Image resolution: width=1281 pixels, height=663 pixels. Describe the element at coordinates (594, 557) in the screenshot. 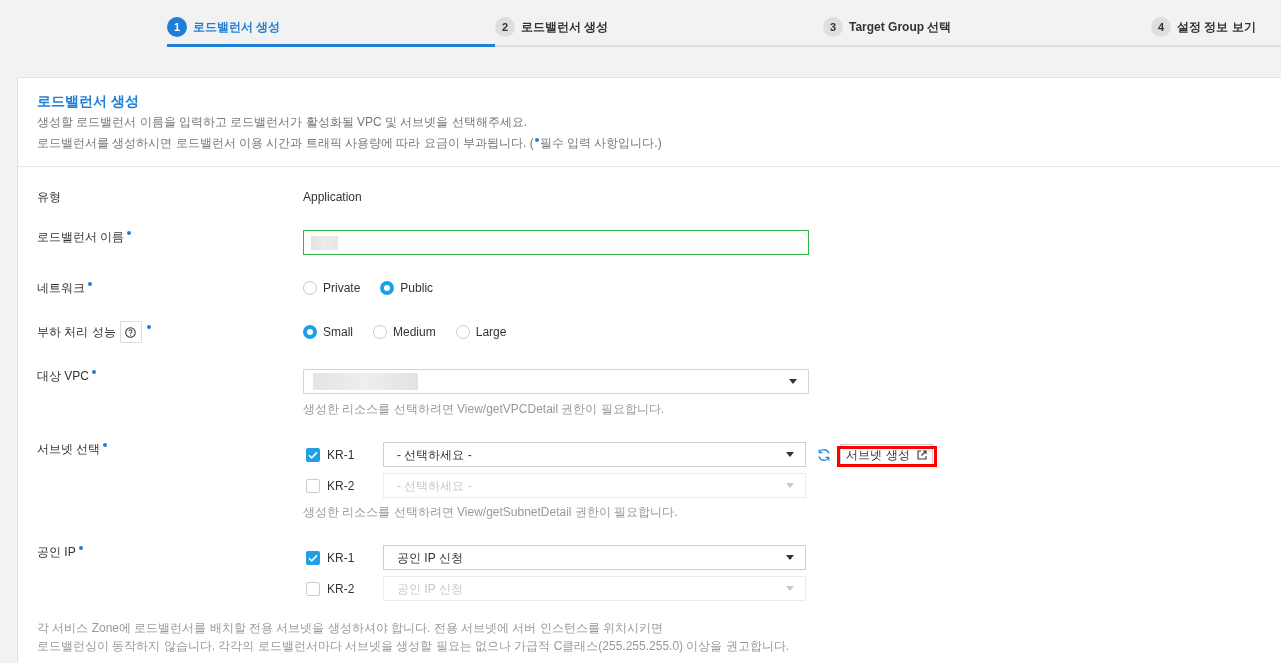

I see `dropdown-select: 공인 IP 신청` at that location.